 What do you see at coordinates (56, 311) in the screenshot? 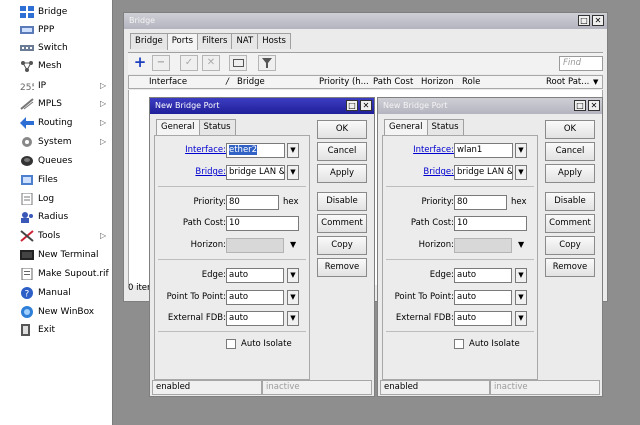
I see `sidebar-item-new-winbox: New WinBox` at bounding box center [56, 311].